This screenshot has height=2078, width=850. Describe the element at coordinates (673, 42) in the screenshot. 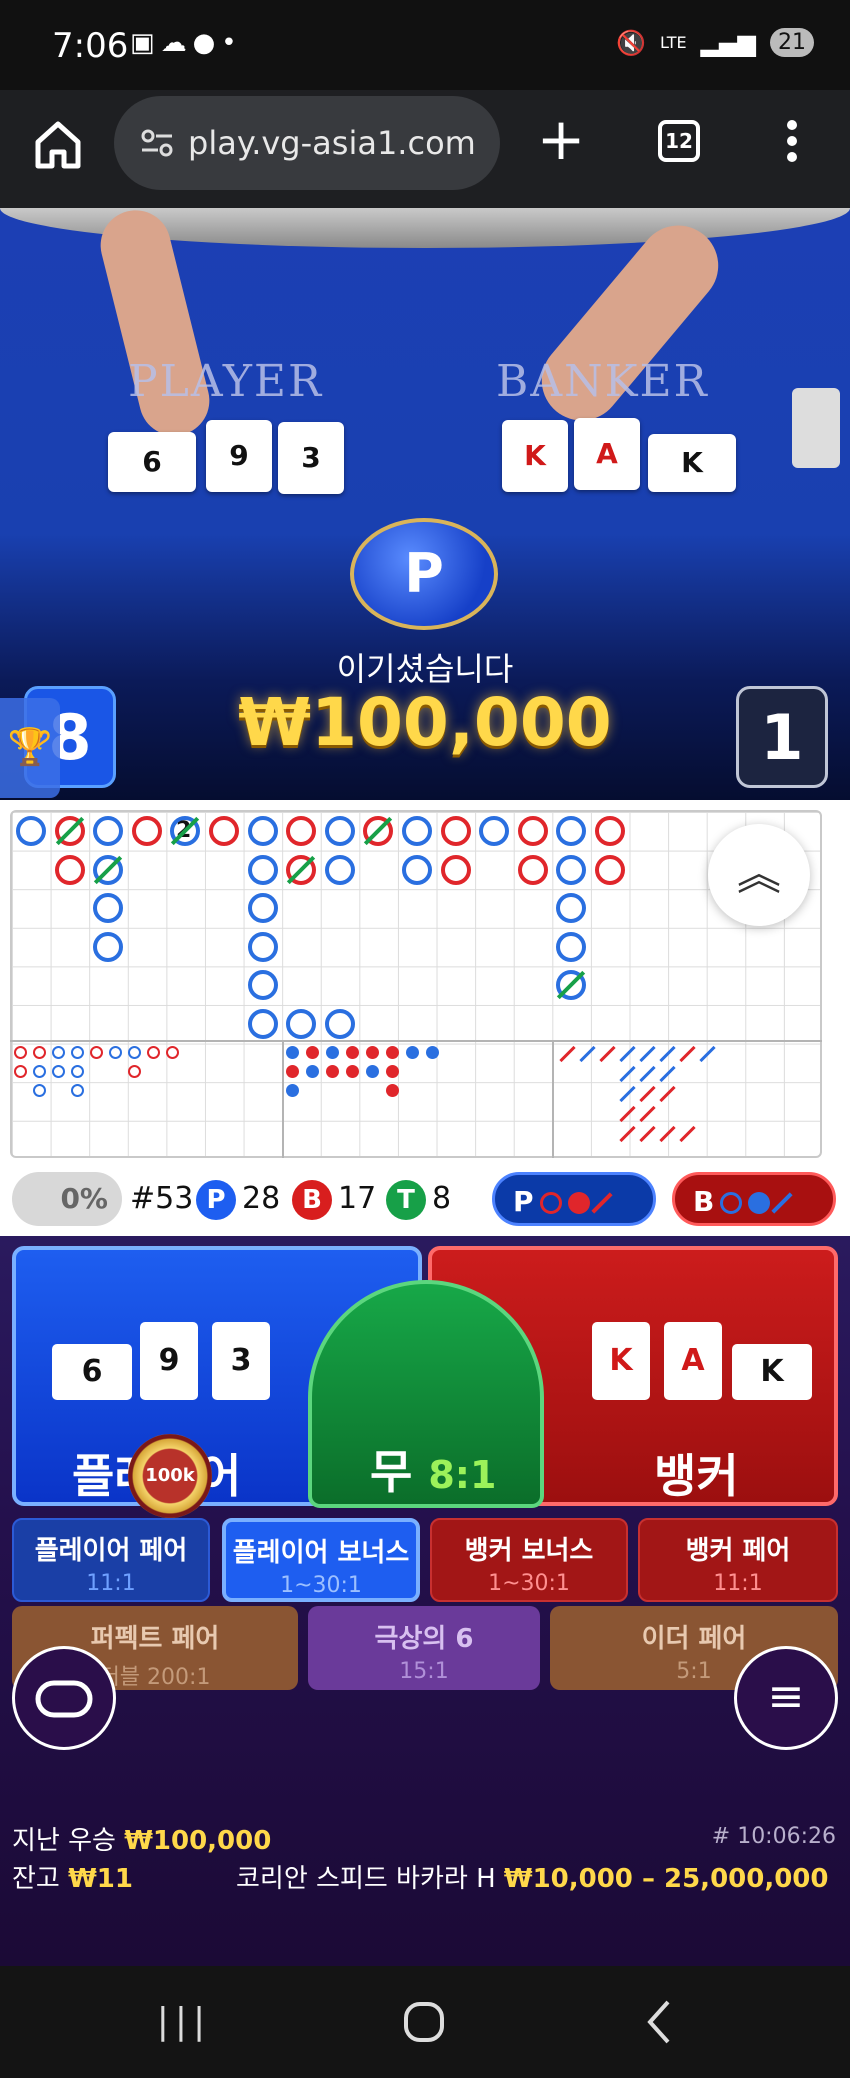

I see `lte-icon: LTE` at that location.